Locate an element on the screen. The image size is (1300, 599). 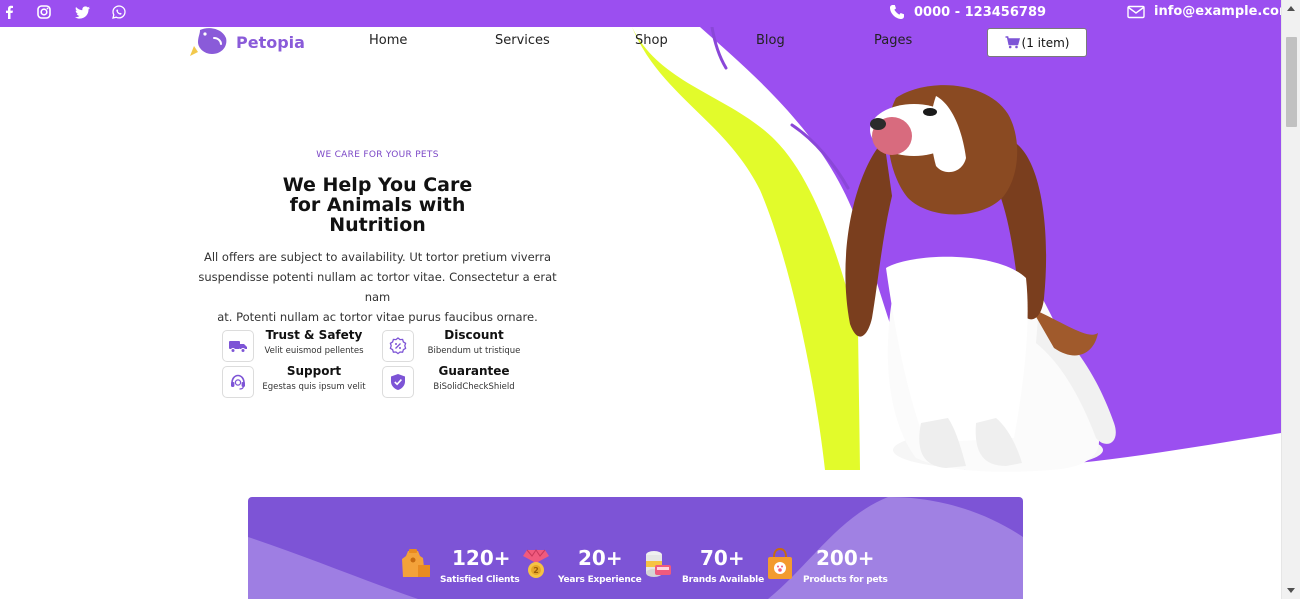
stat-value: 20+ is located at coordinates (600, 558).